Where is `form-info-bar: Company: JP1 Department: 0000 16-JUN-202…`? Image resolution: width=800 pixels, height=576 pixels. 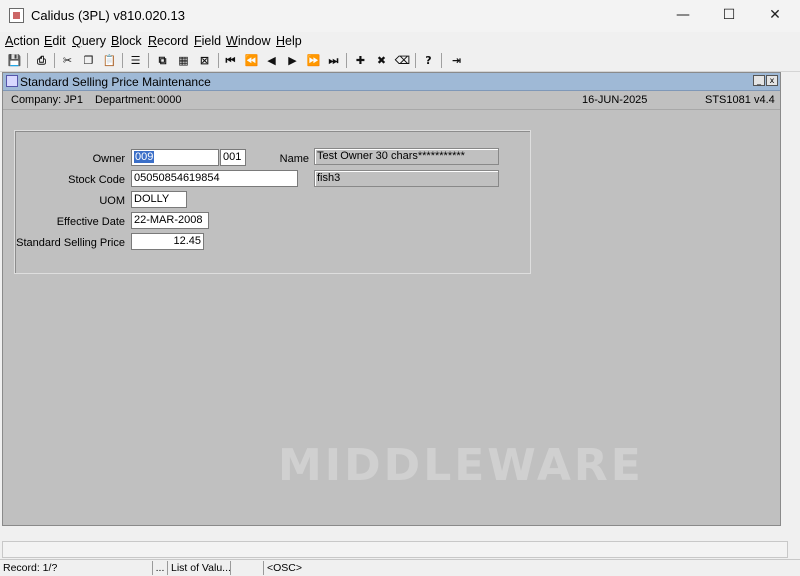 form-info-bar: Company: JP1 Department: 0000 16-JUN-202… is located at coordinates (391, 100).